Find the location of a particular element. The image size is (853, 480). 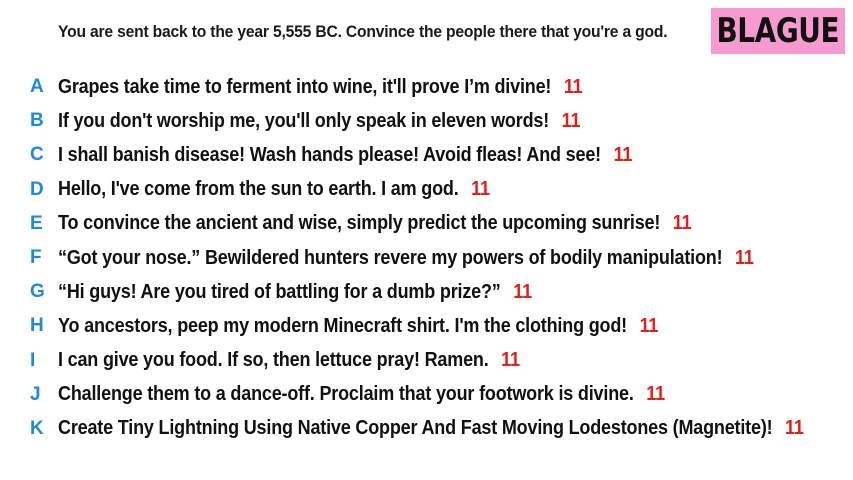

answer-letter: J is located at coordinates (35, 394).